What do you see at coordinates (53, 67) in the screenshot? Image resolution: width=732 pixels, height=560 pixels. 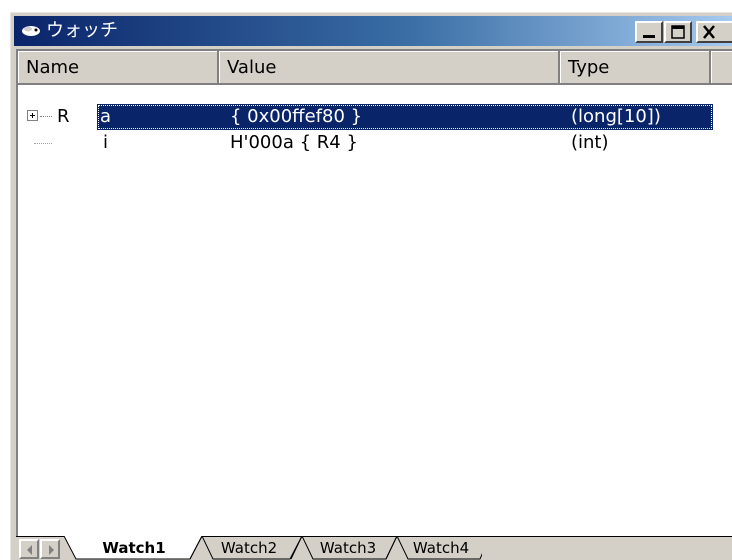 I see `column-header-name-label: Name` at bounding box center [53, 67].